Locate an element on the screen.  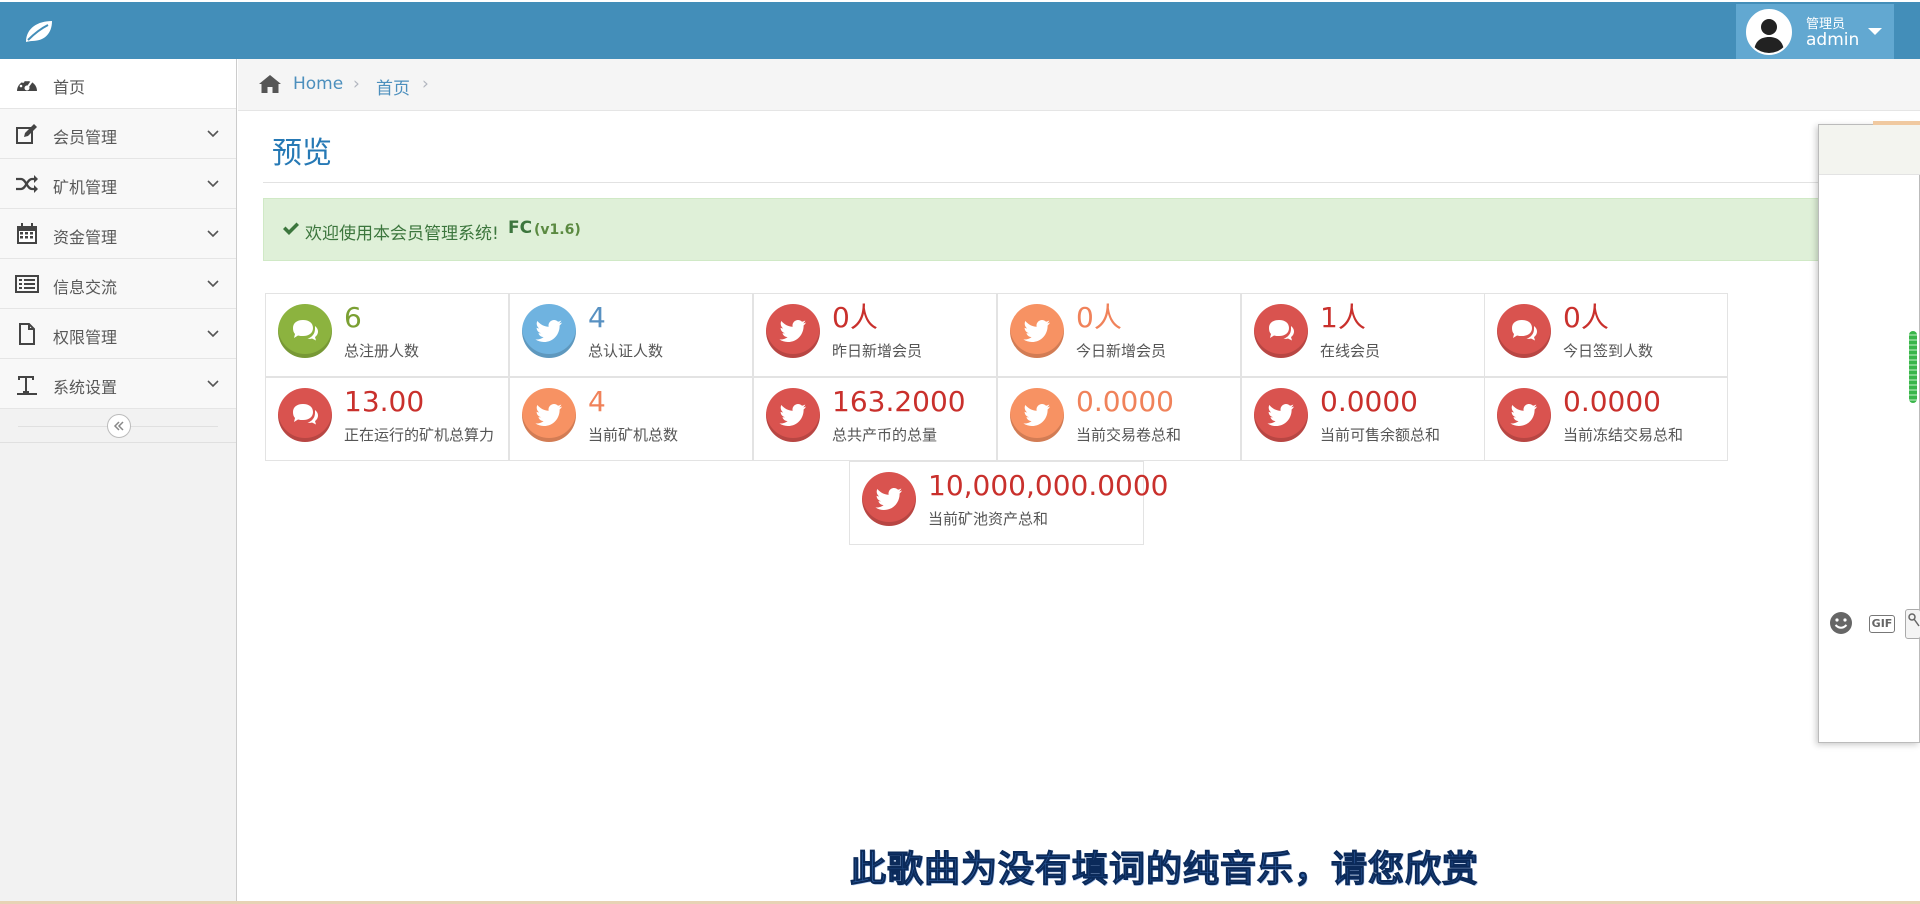
stat-label: 今日新增会员 is located at coordinates (1121, 351).